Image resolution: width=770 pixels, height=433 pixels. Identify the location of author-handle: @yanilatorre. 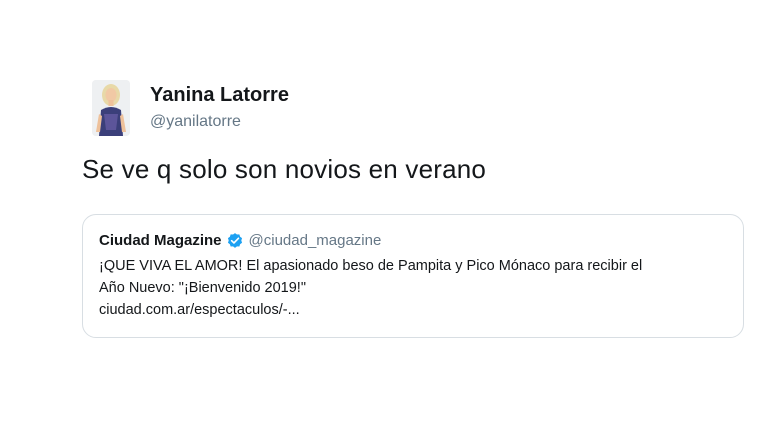
(219, 122).